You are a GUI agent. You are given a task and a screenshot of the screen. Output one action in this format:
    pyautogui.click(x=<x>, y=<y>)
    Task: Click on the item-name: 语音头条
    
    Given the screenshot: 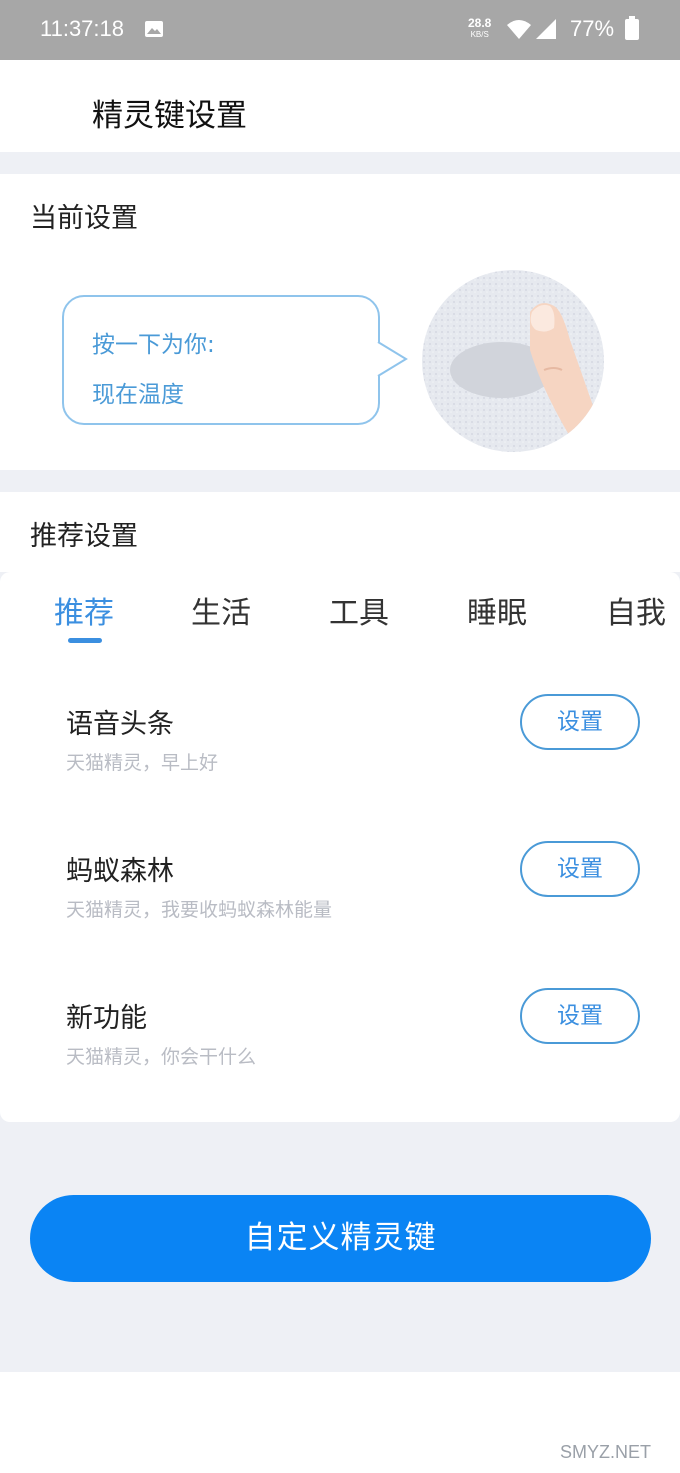 What is the action you would take?
    pyautogui.click(x=120, y=724)
    